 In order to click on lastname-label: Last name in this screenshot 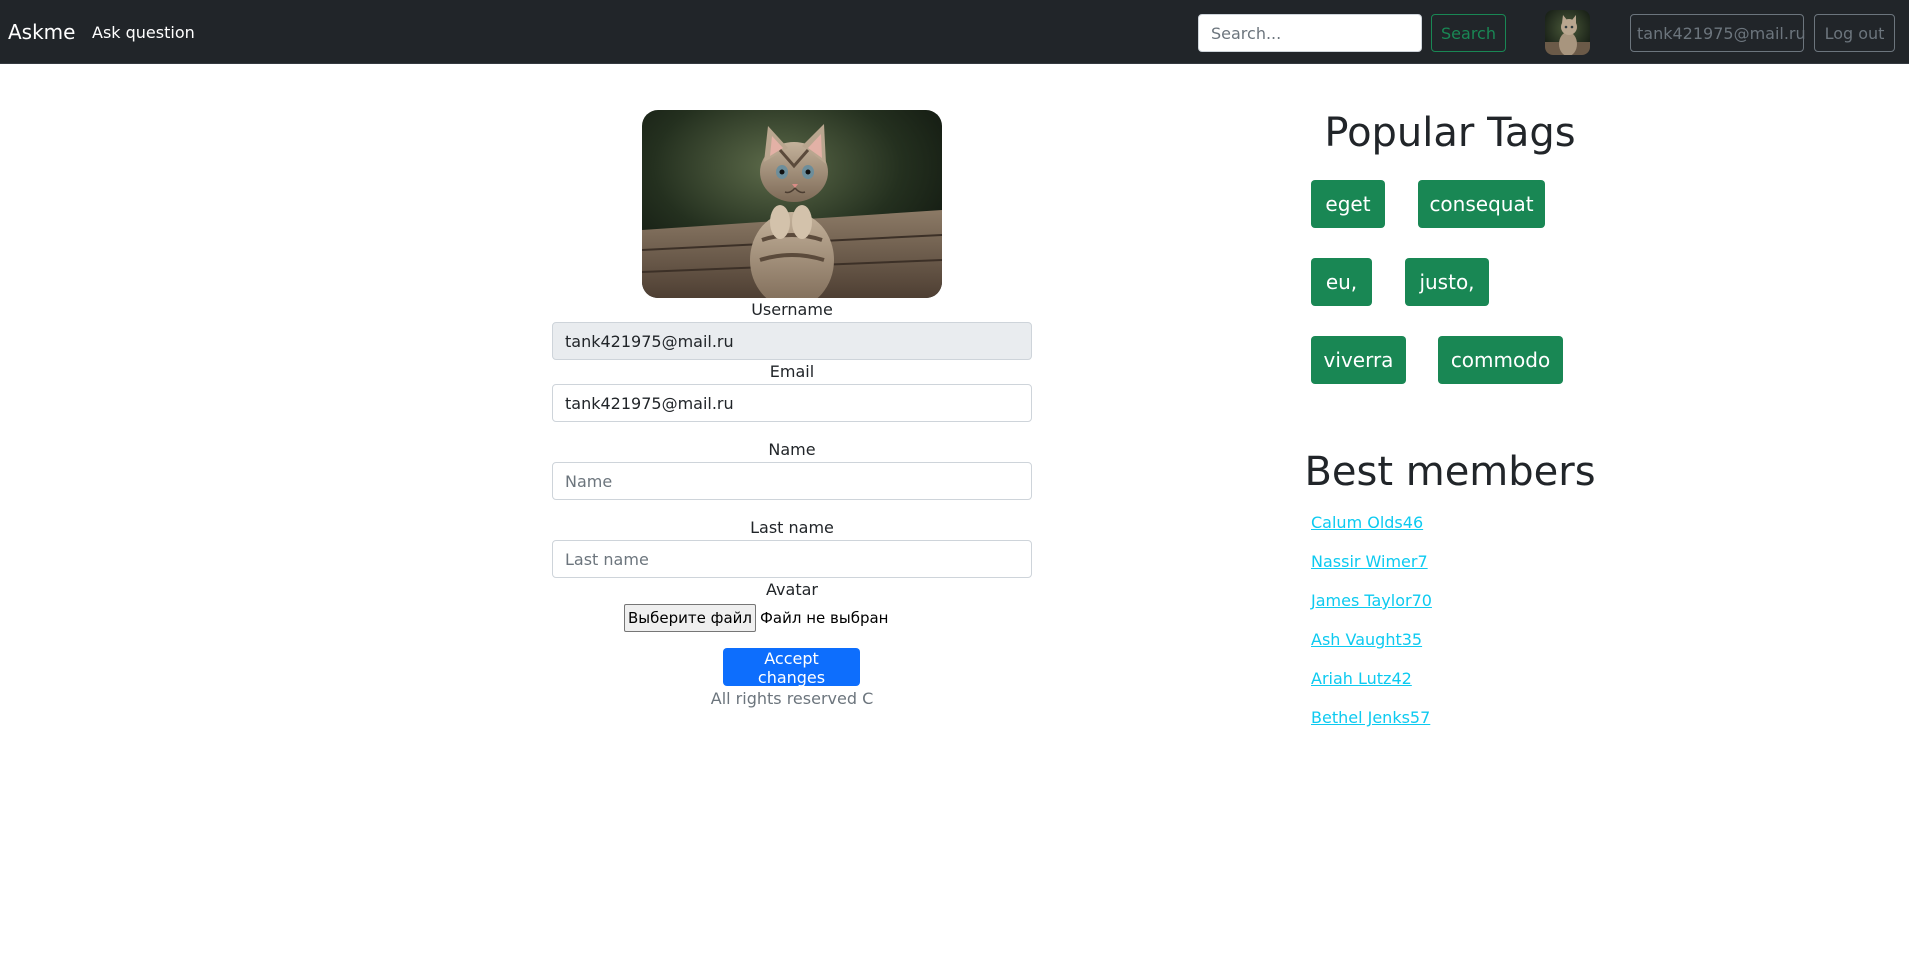, I will do `click(792, 527)`.